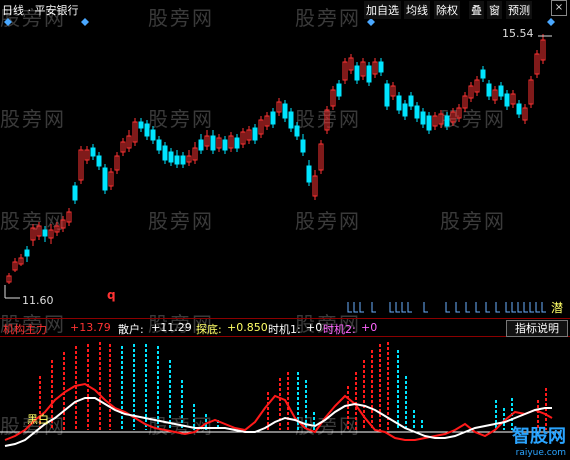 The height and width of the screenshot is (460, 570). Describe the element at coordinates (557, 308) in the screenshot. I see `marker-qian: 潜` at that location.